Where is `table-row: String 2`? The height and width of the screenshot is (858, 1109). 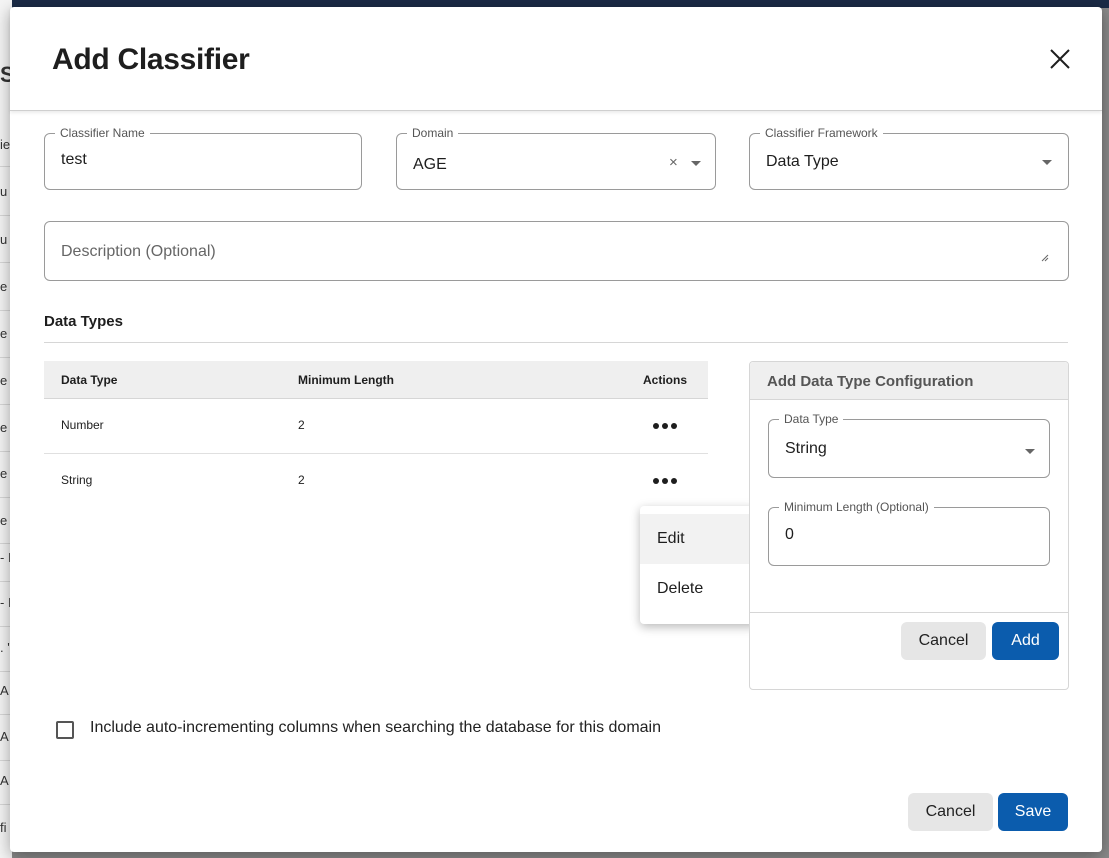
table-row: String 2 is located at coordinates (376, 481).